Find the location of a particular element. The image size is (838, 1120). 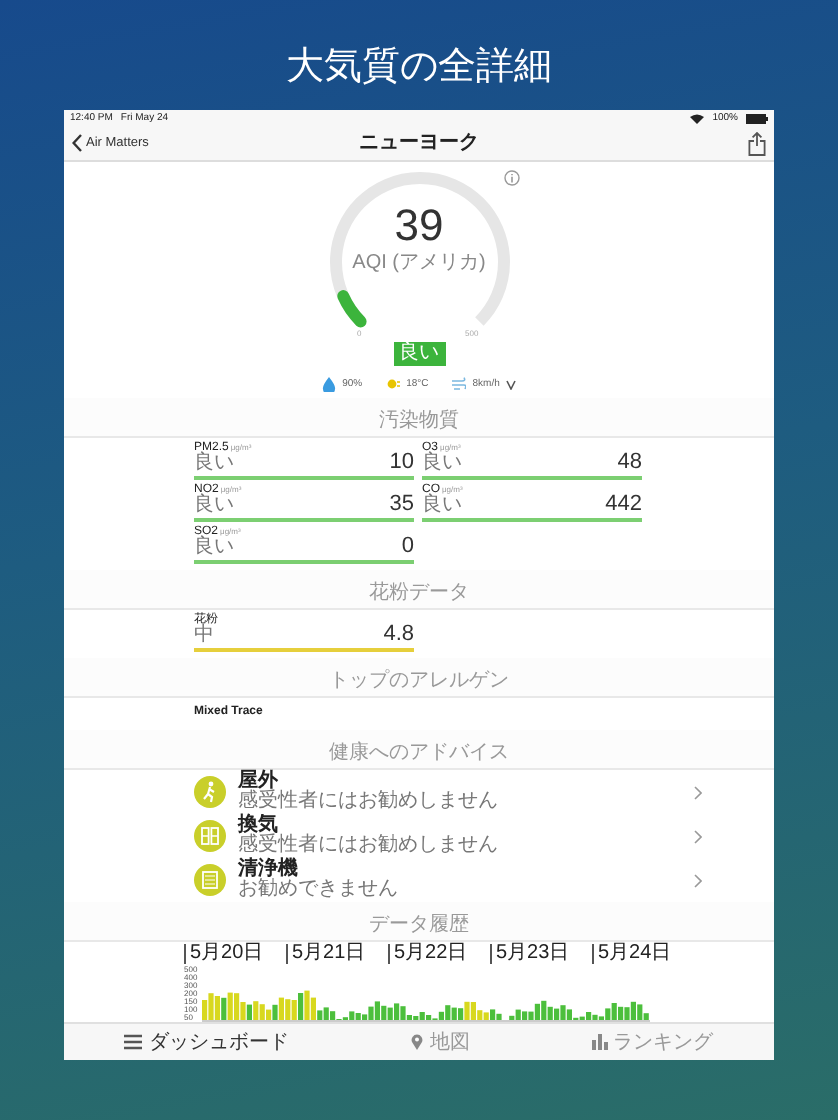

screen-title: ニューヨーク is located at coordinates (419, 143).